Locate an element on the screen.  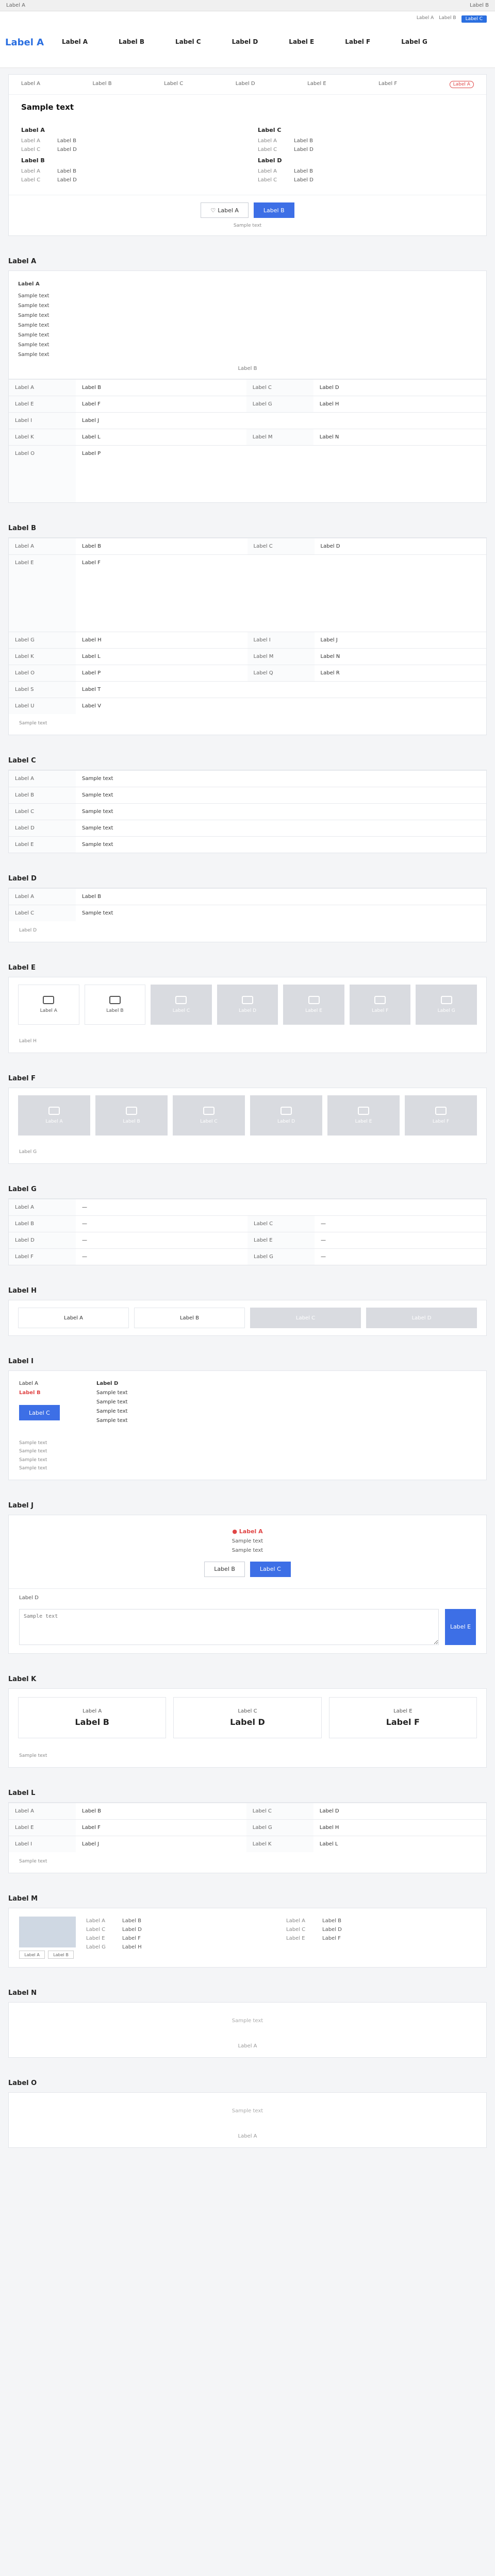
apply-online-button: Label C is located at coordinates (39, 1413).